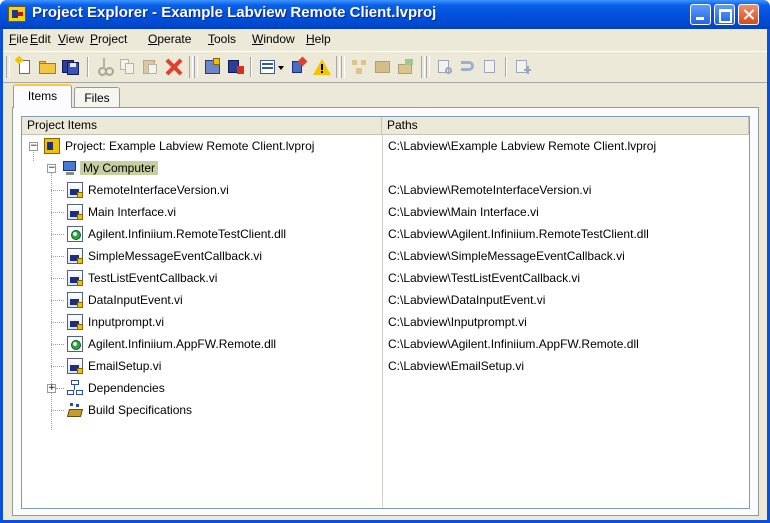 Image resolution: width=770 pixels, height=523 pixels. I want to click on column-header-paths: Paths, so click(565, 126).